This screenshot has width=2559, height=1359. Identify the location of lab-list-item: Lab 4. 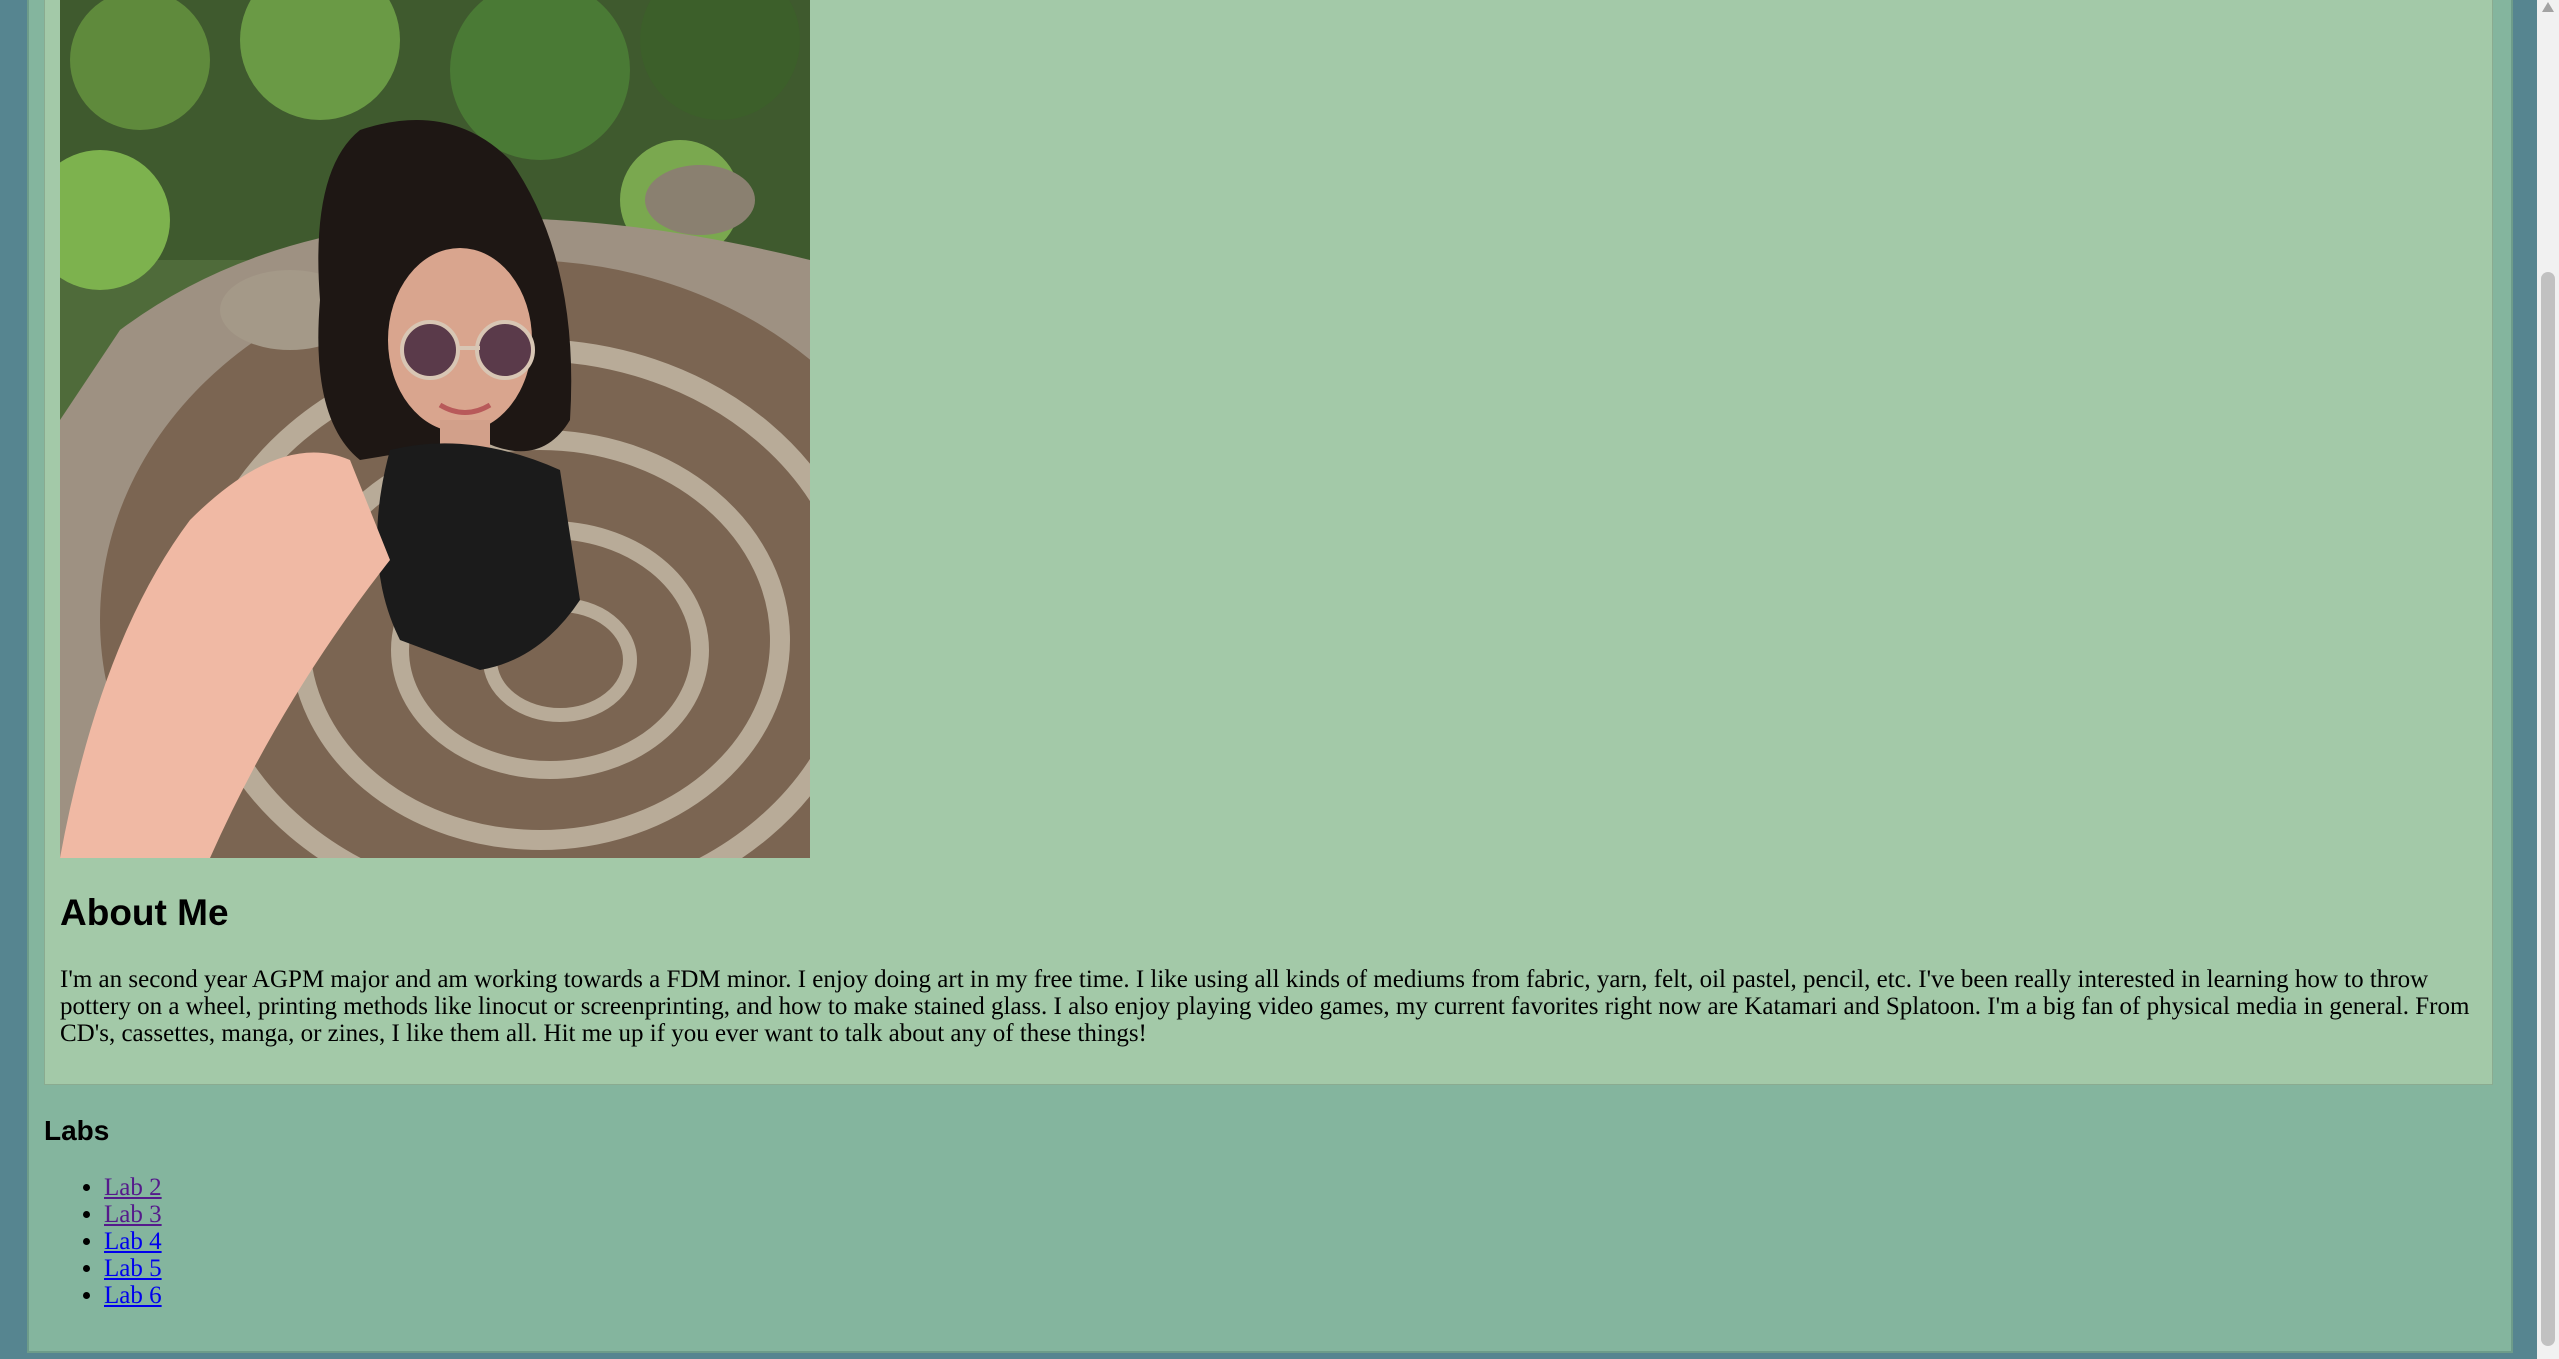
(133, 1241).